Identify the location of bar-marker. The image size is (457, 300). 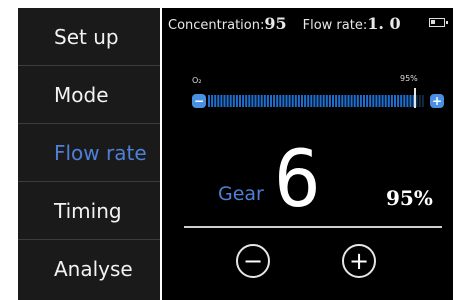
(415, 98).